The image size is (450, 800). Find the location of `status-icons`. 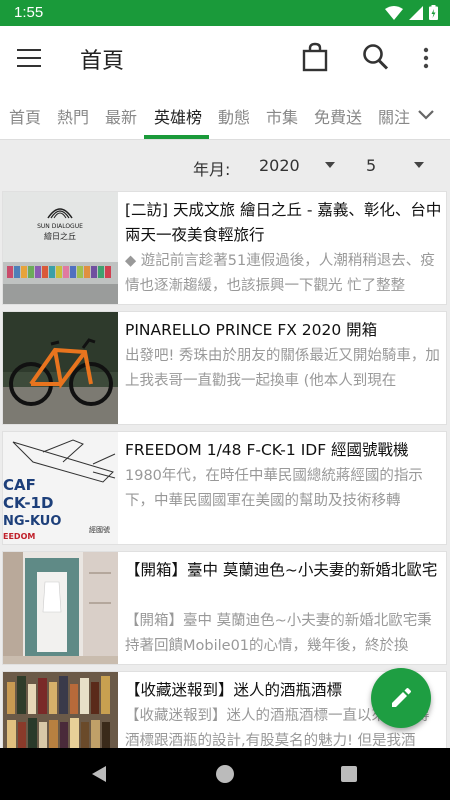

status-icons is located at coordinates (411, 12).